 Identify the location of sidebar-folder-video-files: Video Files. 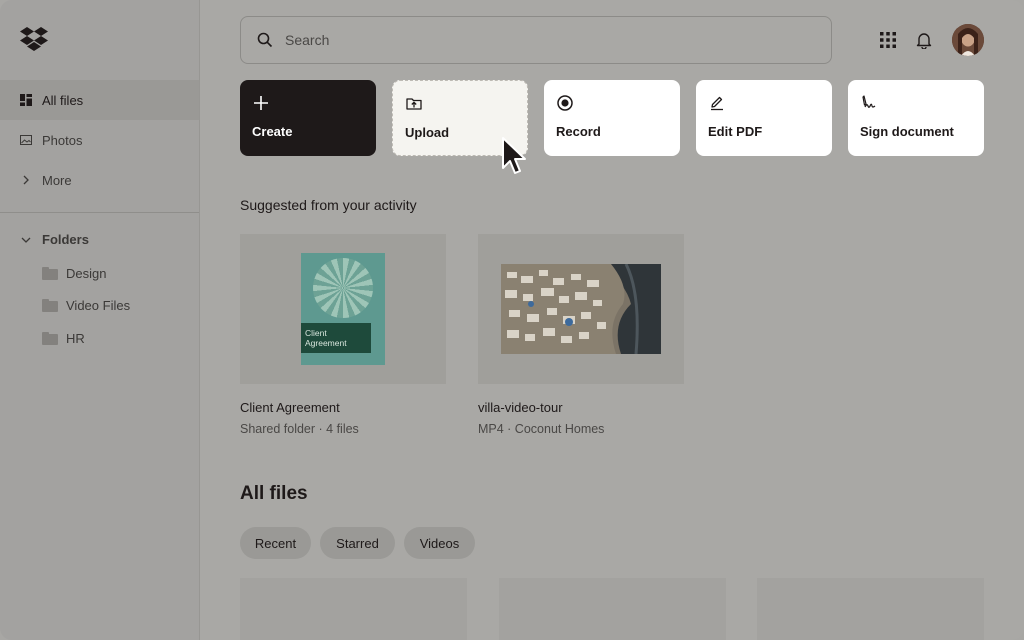
(86, 305).